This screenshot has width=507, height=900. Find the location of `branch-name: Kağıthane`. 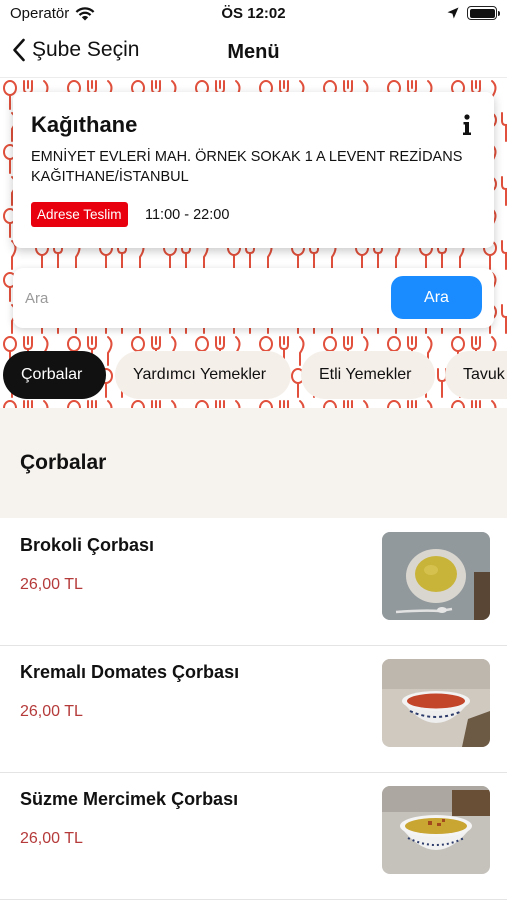

branch-name: Kağıthane is located at coordinates (84, 124).